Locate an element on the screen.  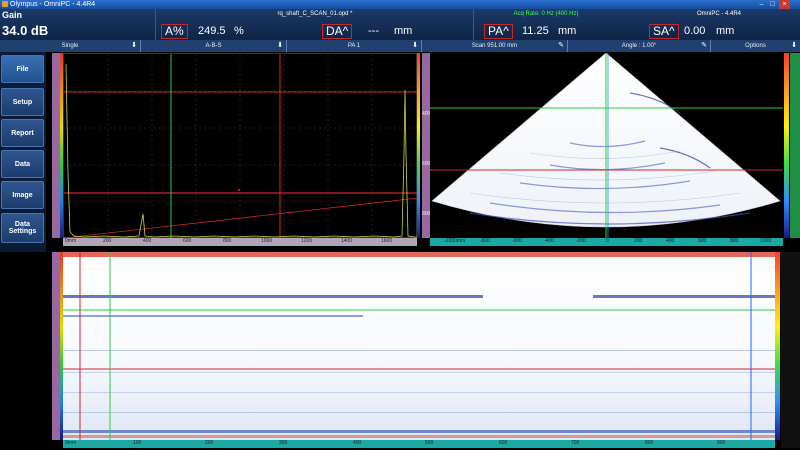
gain-label: Gain is located at coordinates (12, 15).